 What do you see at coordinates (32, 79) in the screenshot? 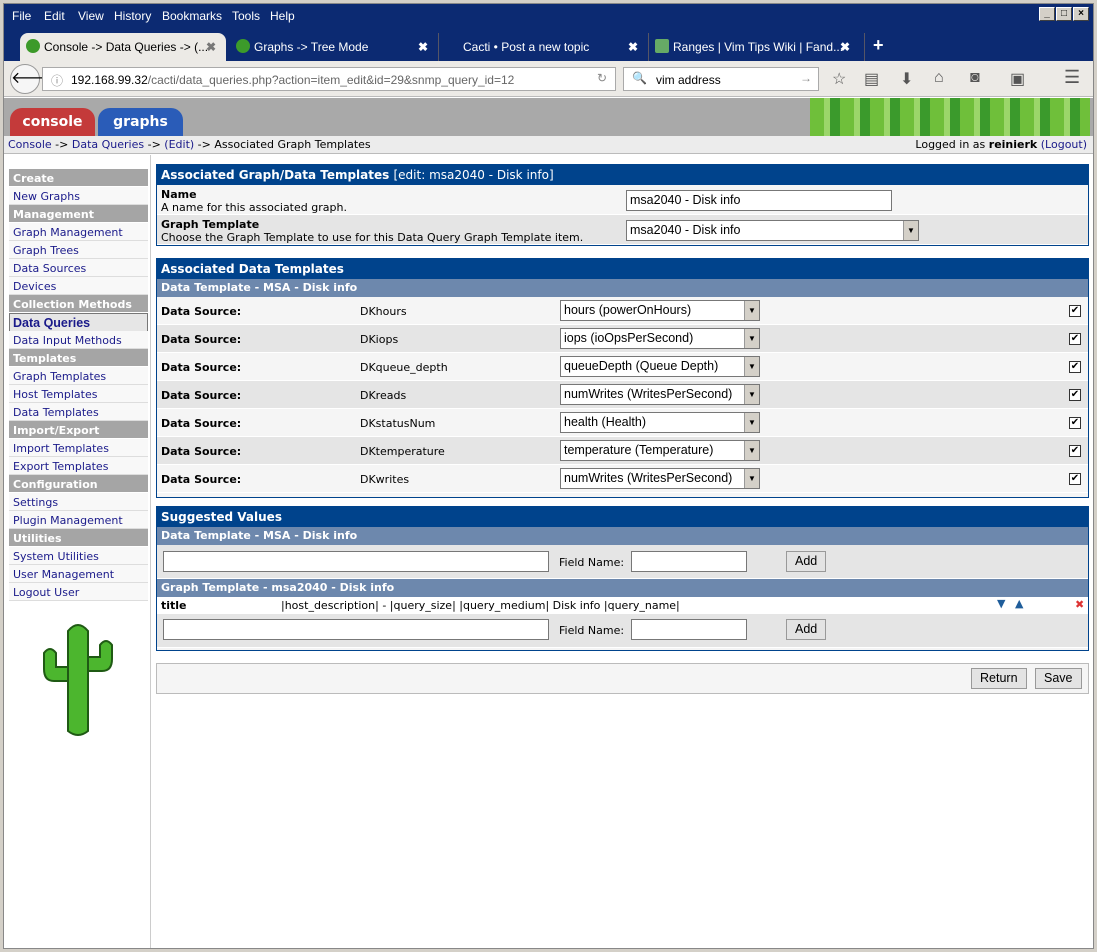
I see `back-button: 🡐` at bounding box center [32, 79].